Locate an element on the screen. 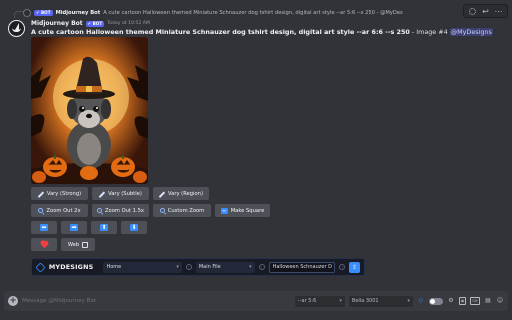 This screenshot has width=512, height=320. arrow-up-icon: ⬆ is located at coordinates (104, 227).